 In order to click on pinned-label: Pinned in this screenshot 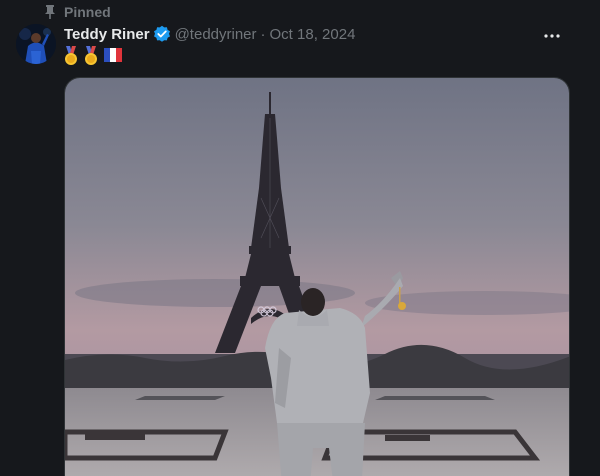, I will do `click(87, 12)`.